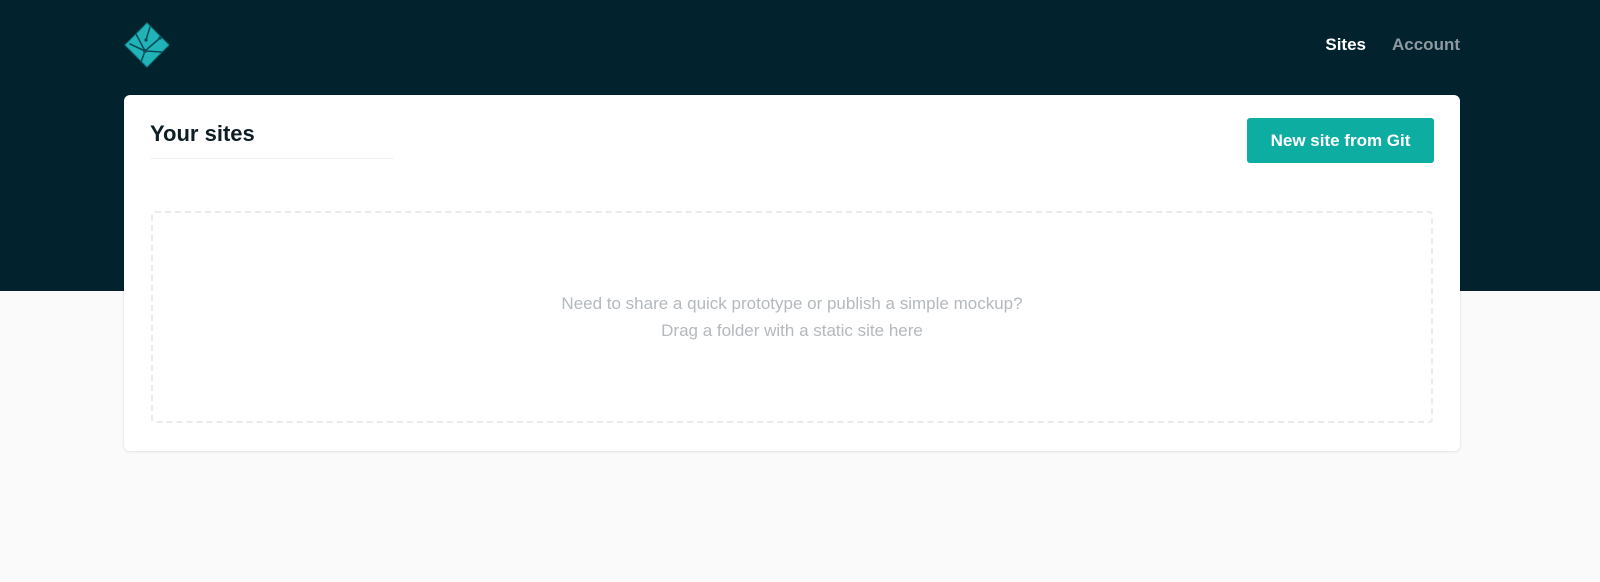 The image size is (1600, 582). Describe the element at coordinates (792, 47) in the screenshot. I see `top-header: Sites Account` at that location.